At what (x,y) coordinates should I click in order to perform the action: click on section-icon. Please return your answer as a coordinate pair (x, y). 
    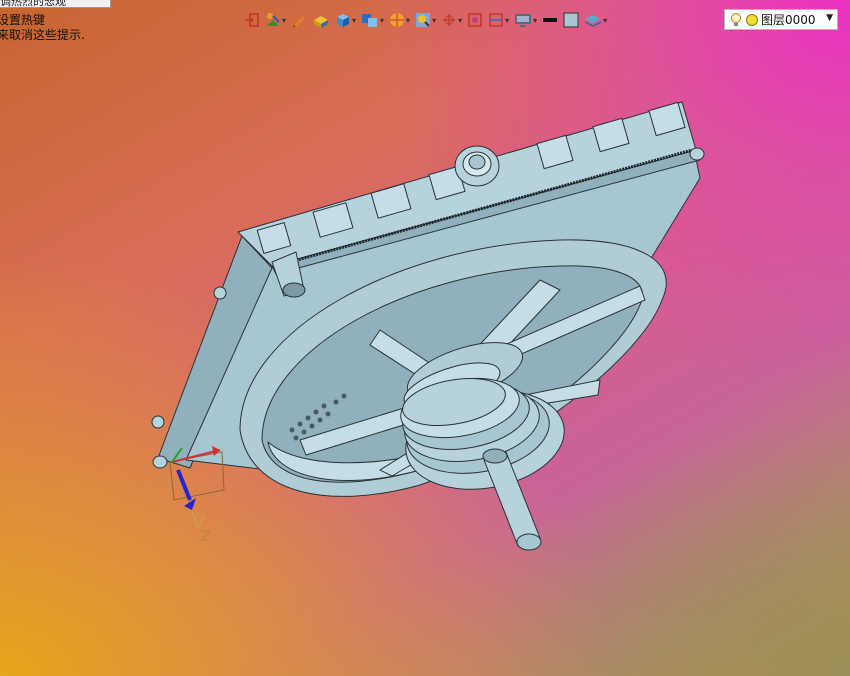
    Looking at the image, I should click on (496, 20).